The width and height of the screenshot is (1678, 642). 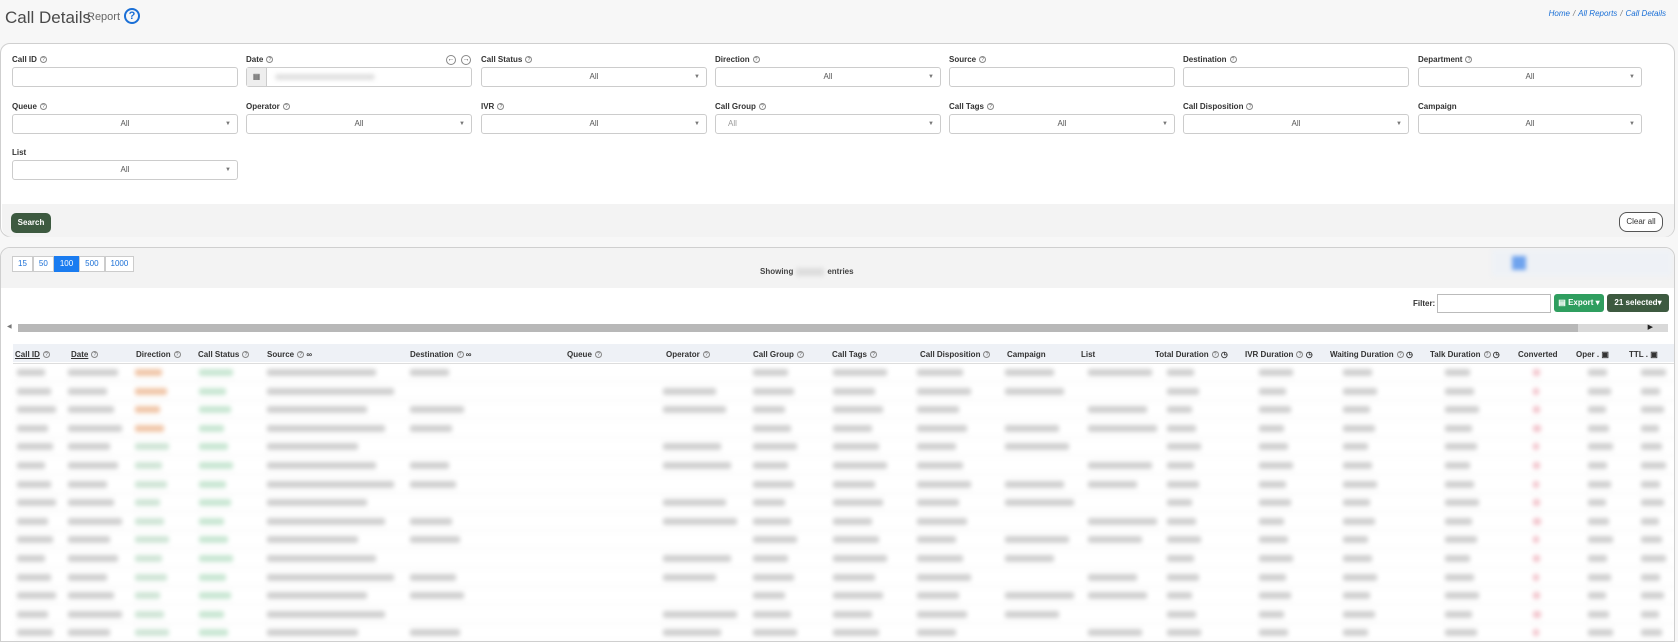 What do you see at coordinates (1643, 354) in the screenshot?
I see `col-ttl: TTL . ▣` at bounding box center [1643, 354].